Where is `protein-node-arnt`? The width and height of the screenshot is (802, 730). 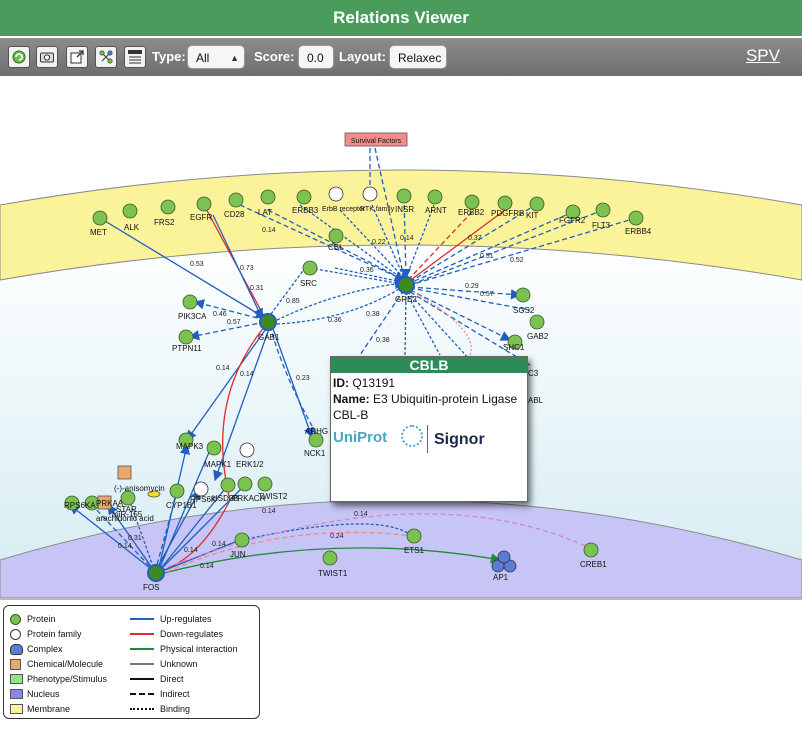
protein-node-arnt is located at coordinates (435, 197).